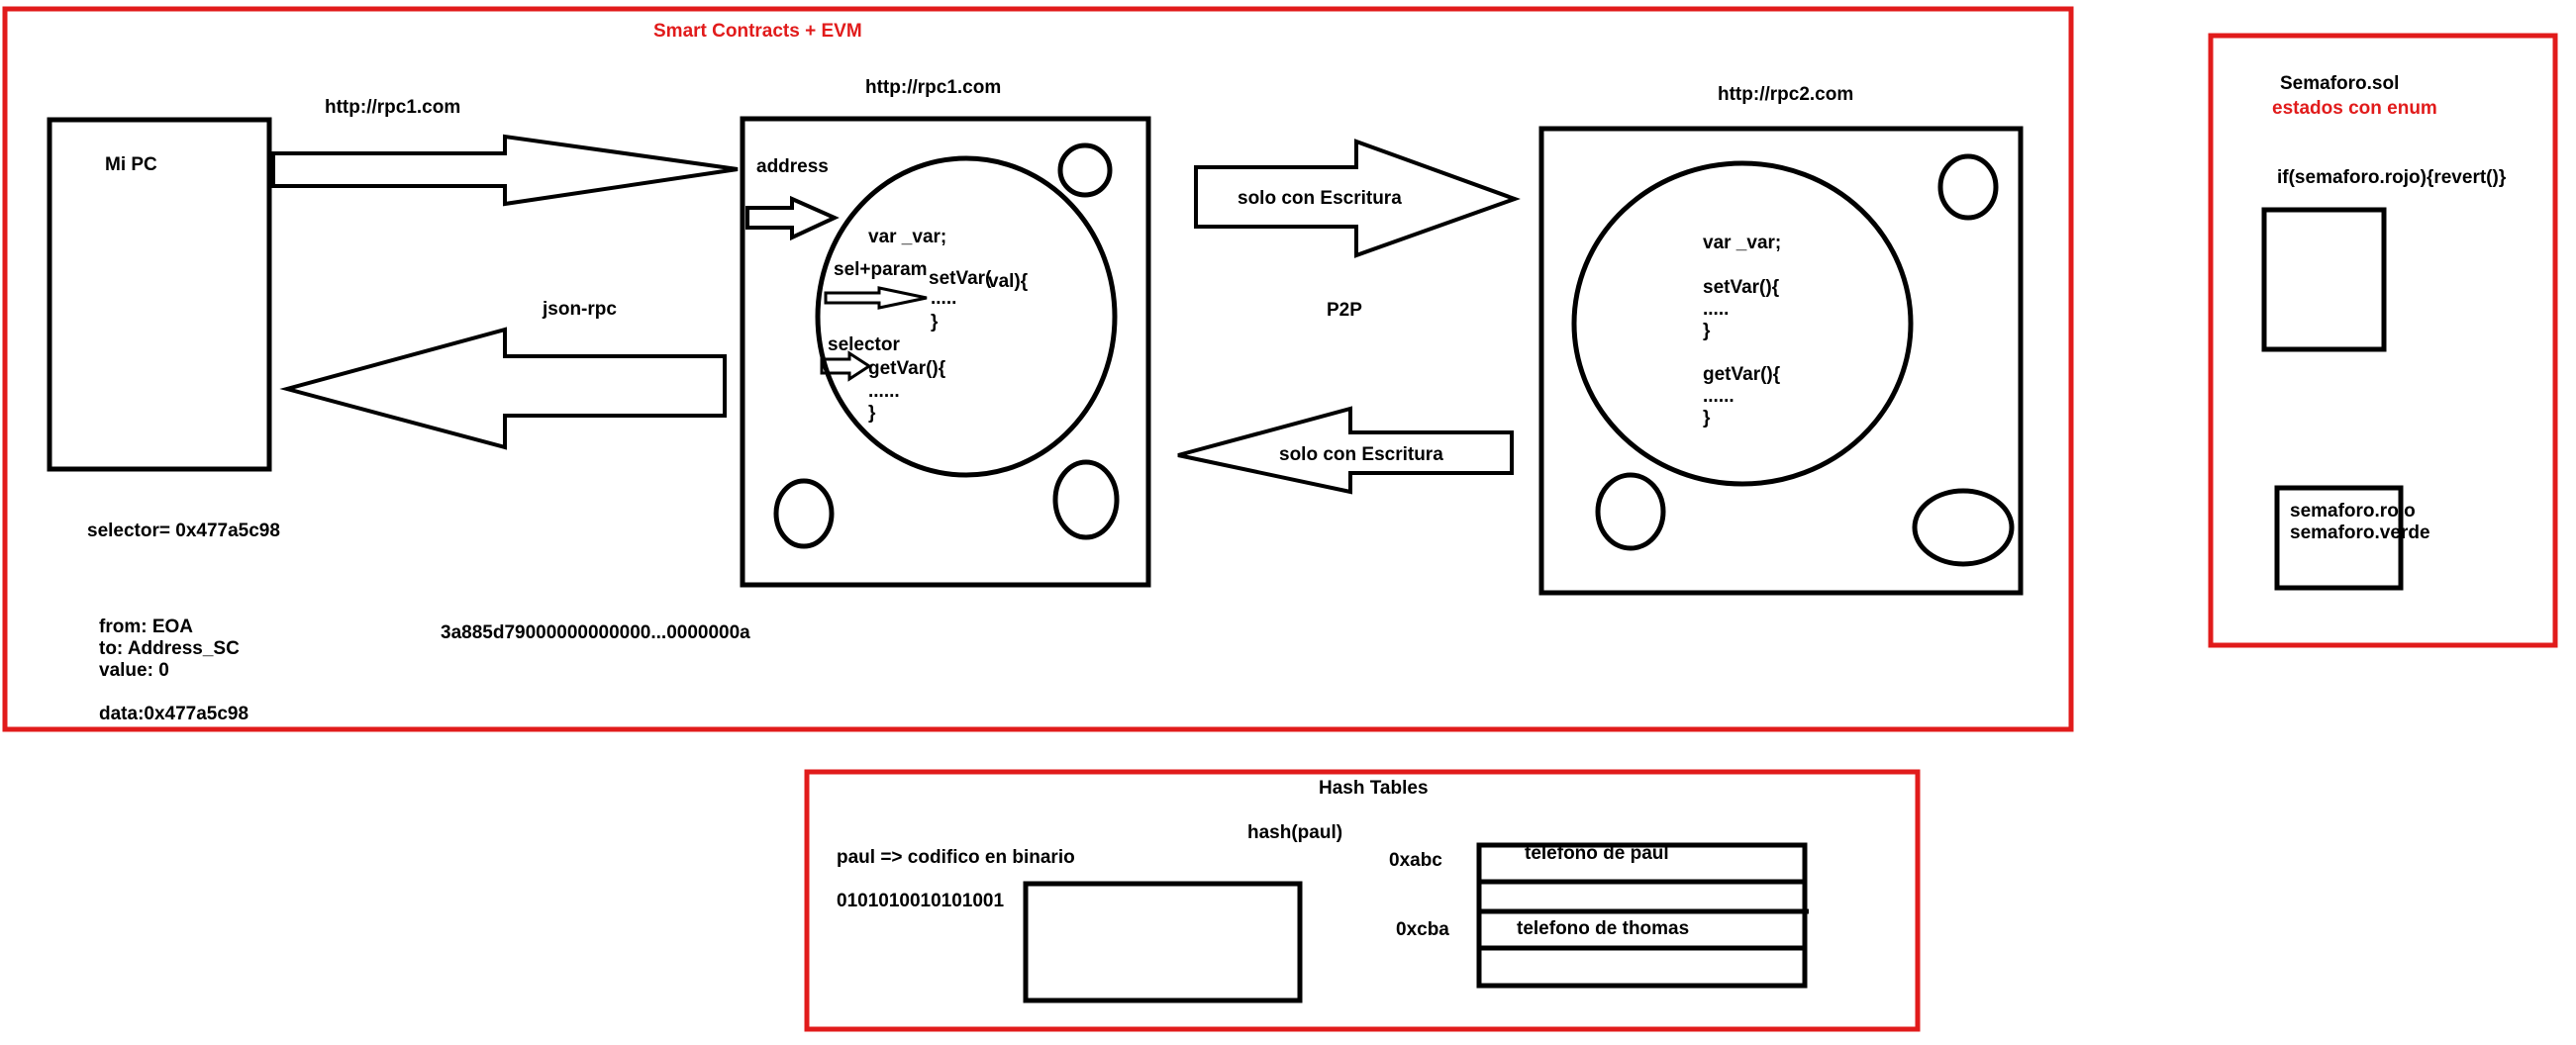 The height and width of the screenshot is (1045, 2576). What do you see at coordinates (170, 648) in the screenshot?
I see `tx-to: to: Address_SC` at bounding box center [170, 648].